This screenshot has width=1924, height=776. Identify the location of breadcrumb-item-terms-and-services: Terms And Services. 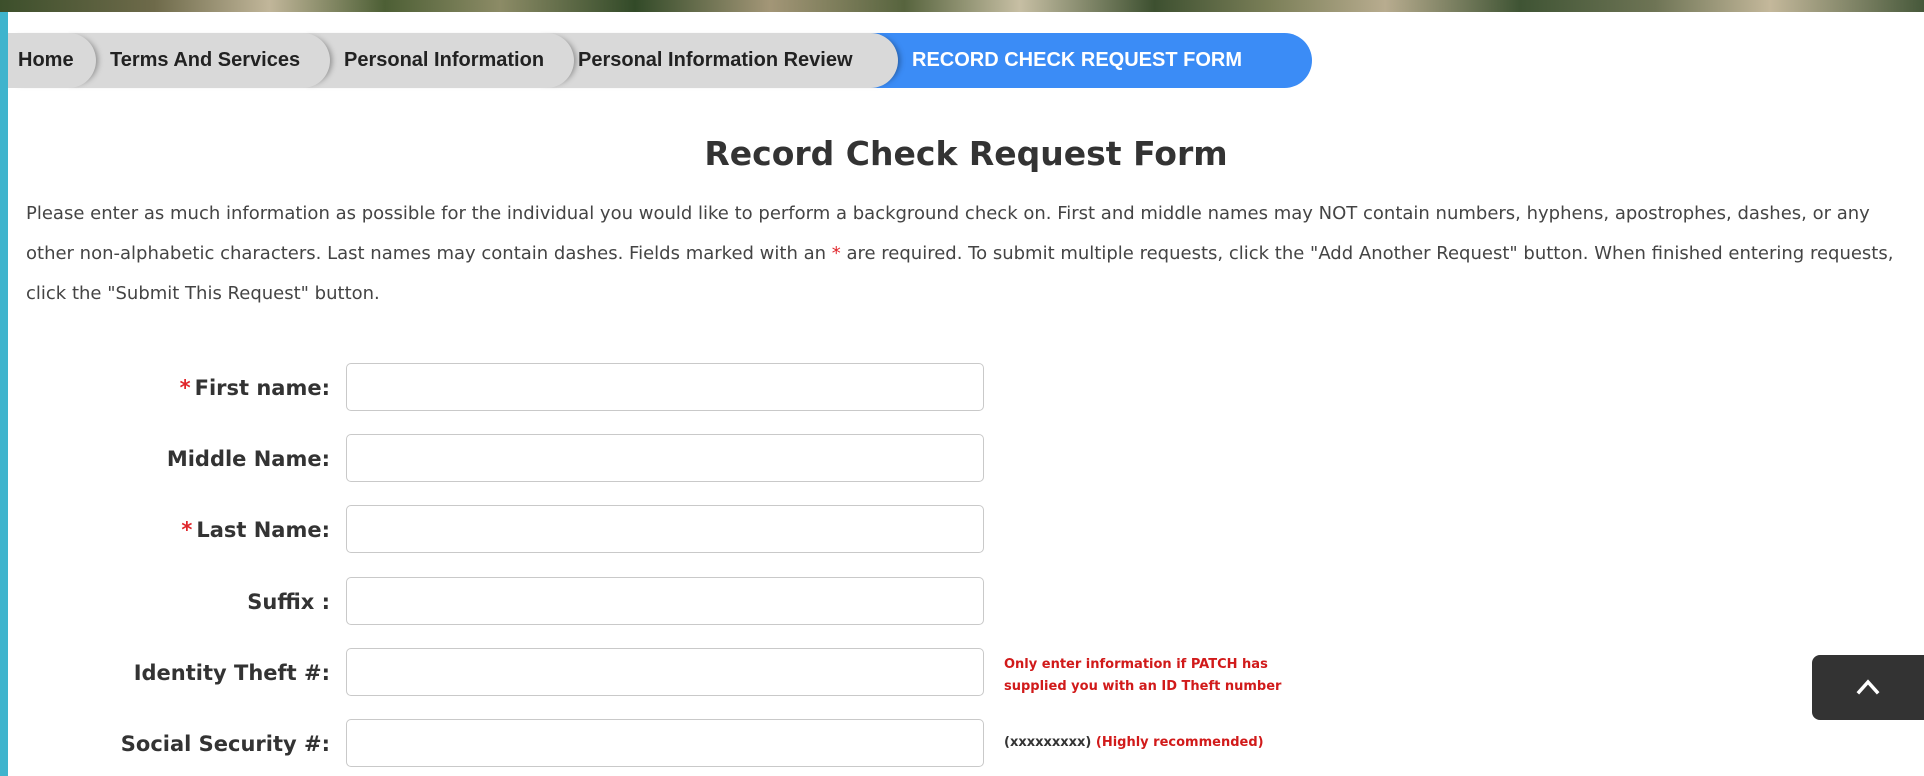
(195, 60).